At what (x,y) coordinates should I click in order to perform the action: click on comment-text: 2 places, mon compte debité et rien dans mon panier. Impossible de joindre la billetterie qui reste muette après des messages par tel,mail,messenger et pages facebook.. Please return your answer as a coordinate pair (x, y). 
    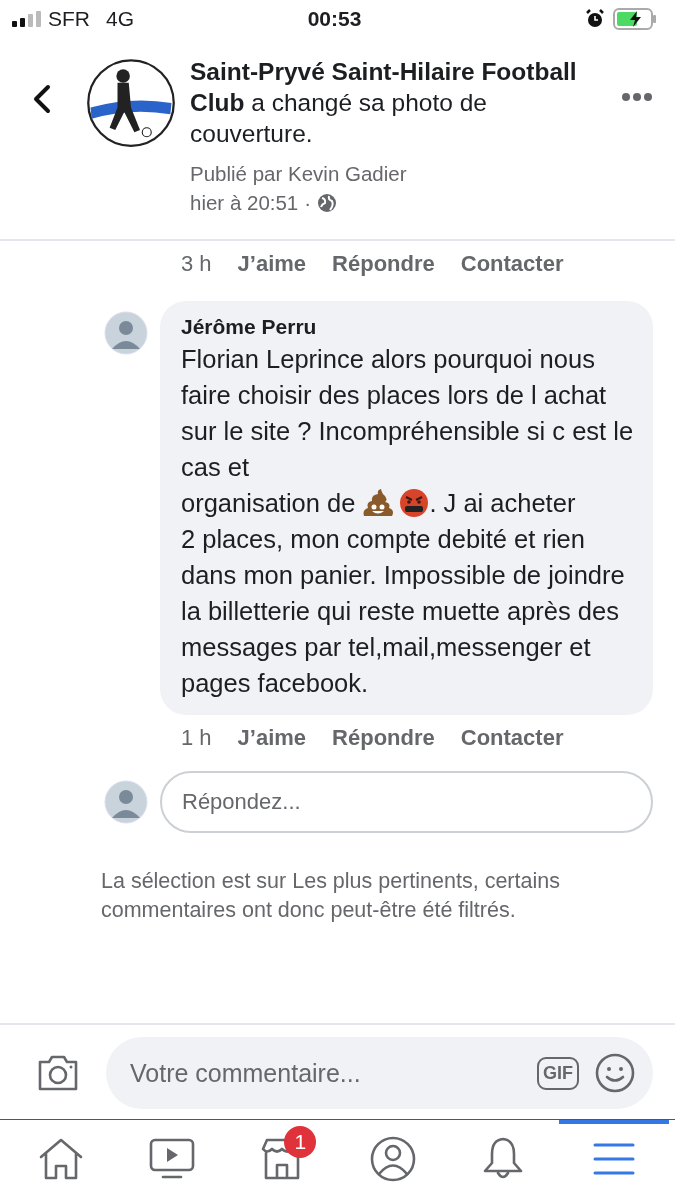
    Looking at the image, I should click on (403, 611).